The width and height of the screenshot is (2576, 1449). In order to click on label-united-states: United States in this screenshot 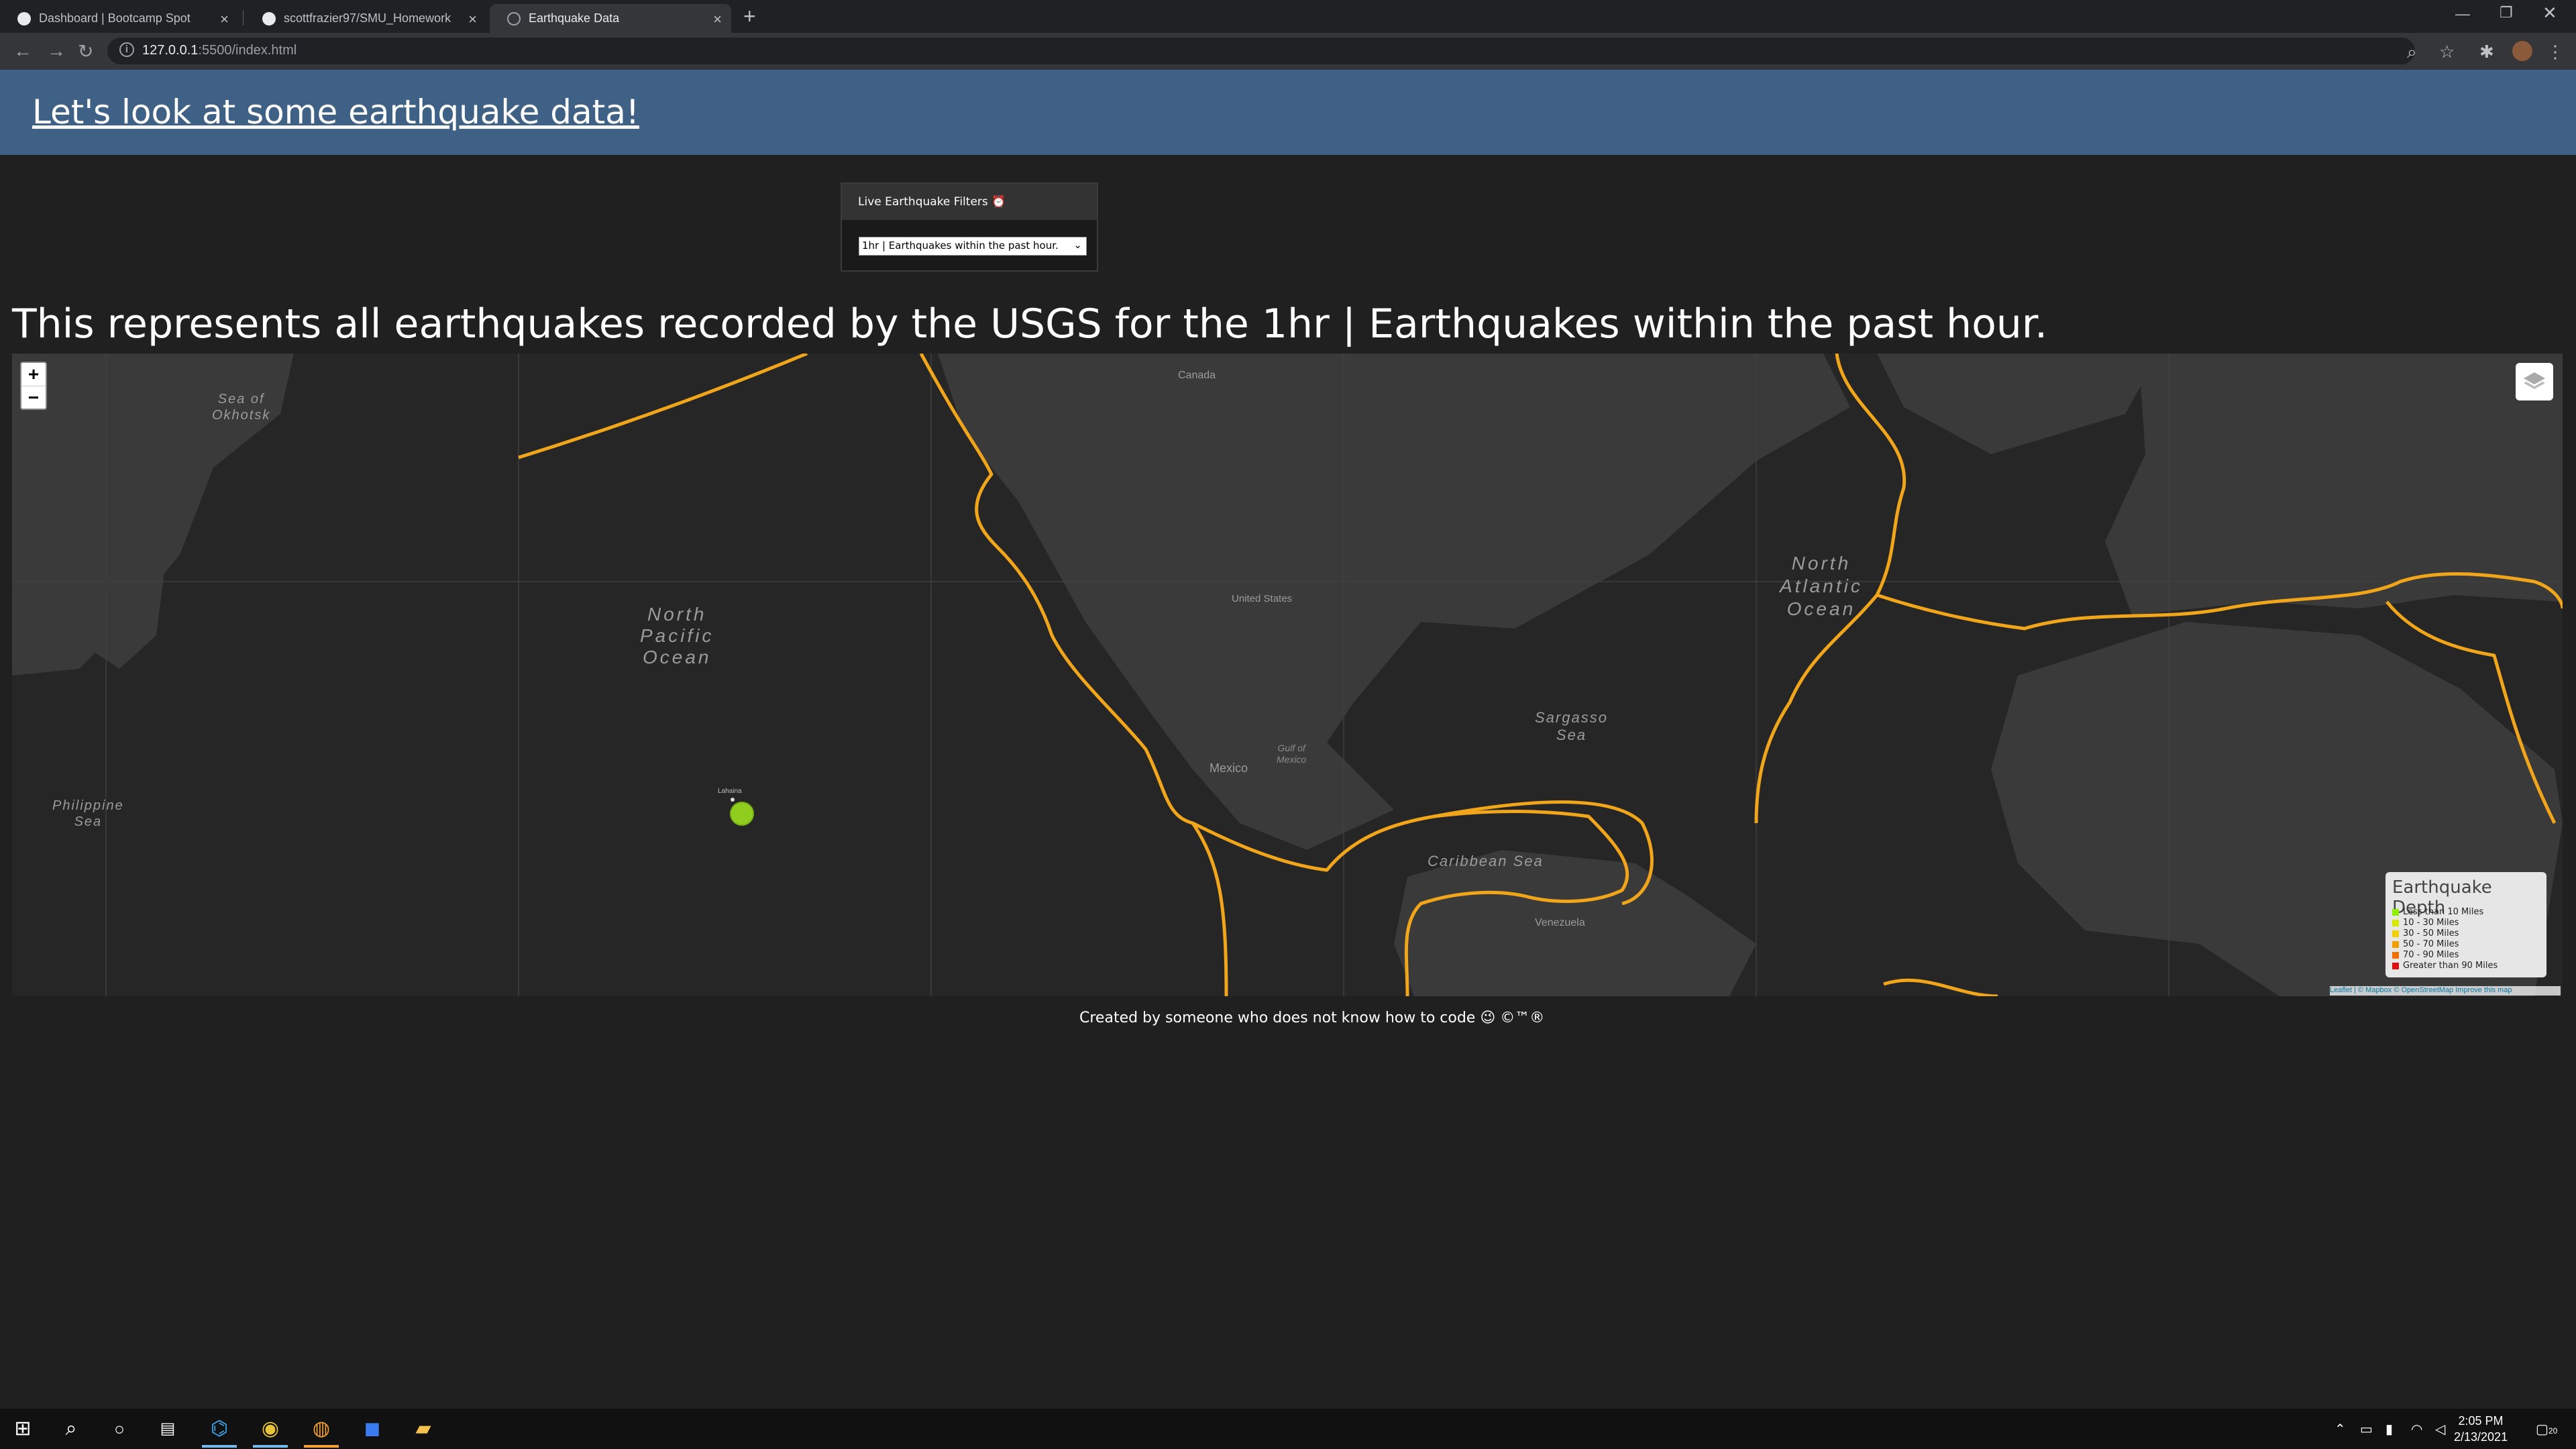, I will do `click(1262, 598)`.